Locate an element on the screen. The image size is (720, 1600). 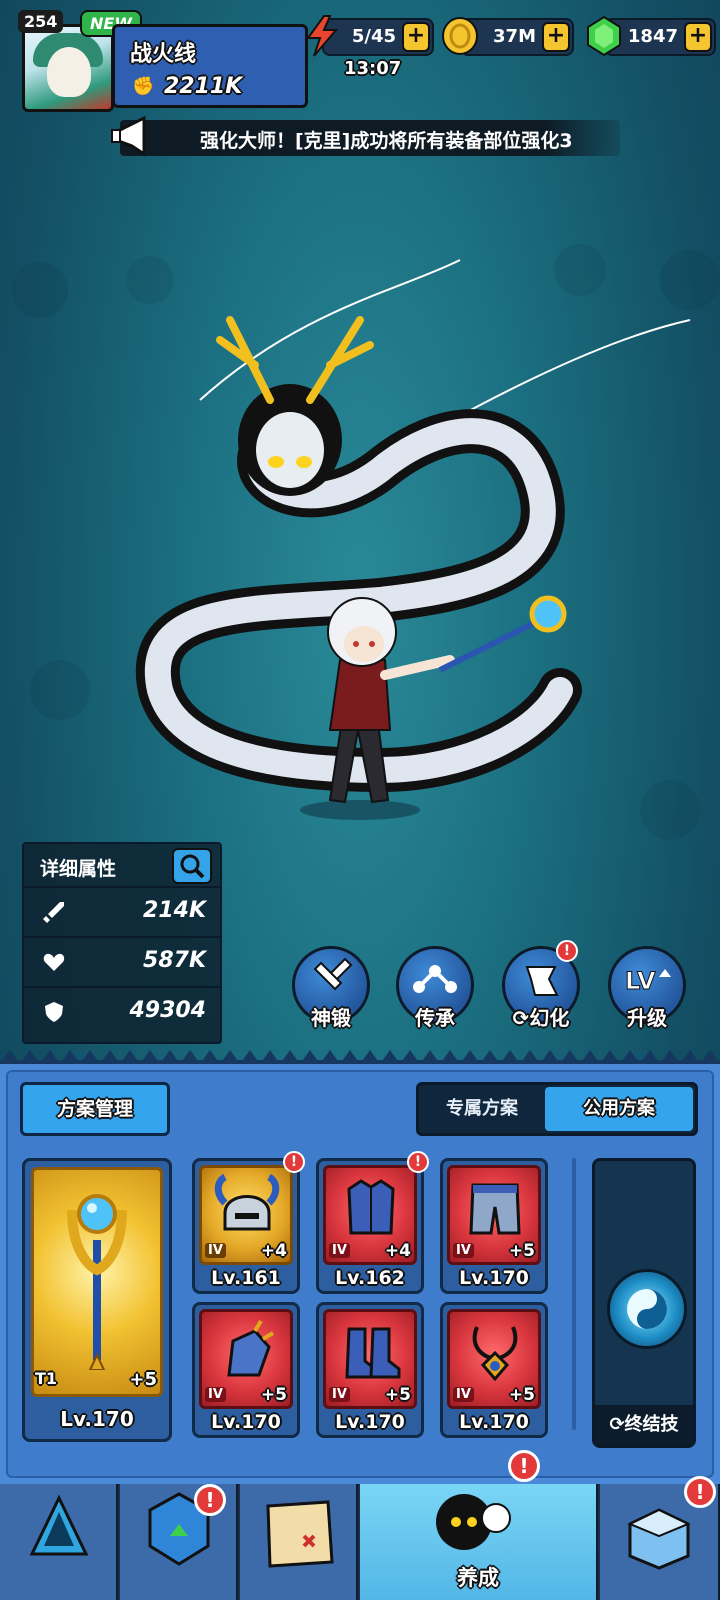
armor-rank: IV is located at coordinates (339, 1250).